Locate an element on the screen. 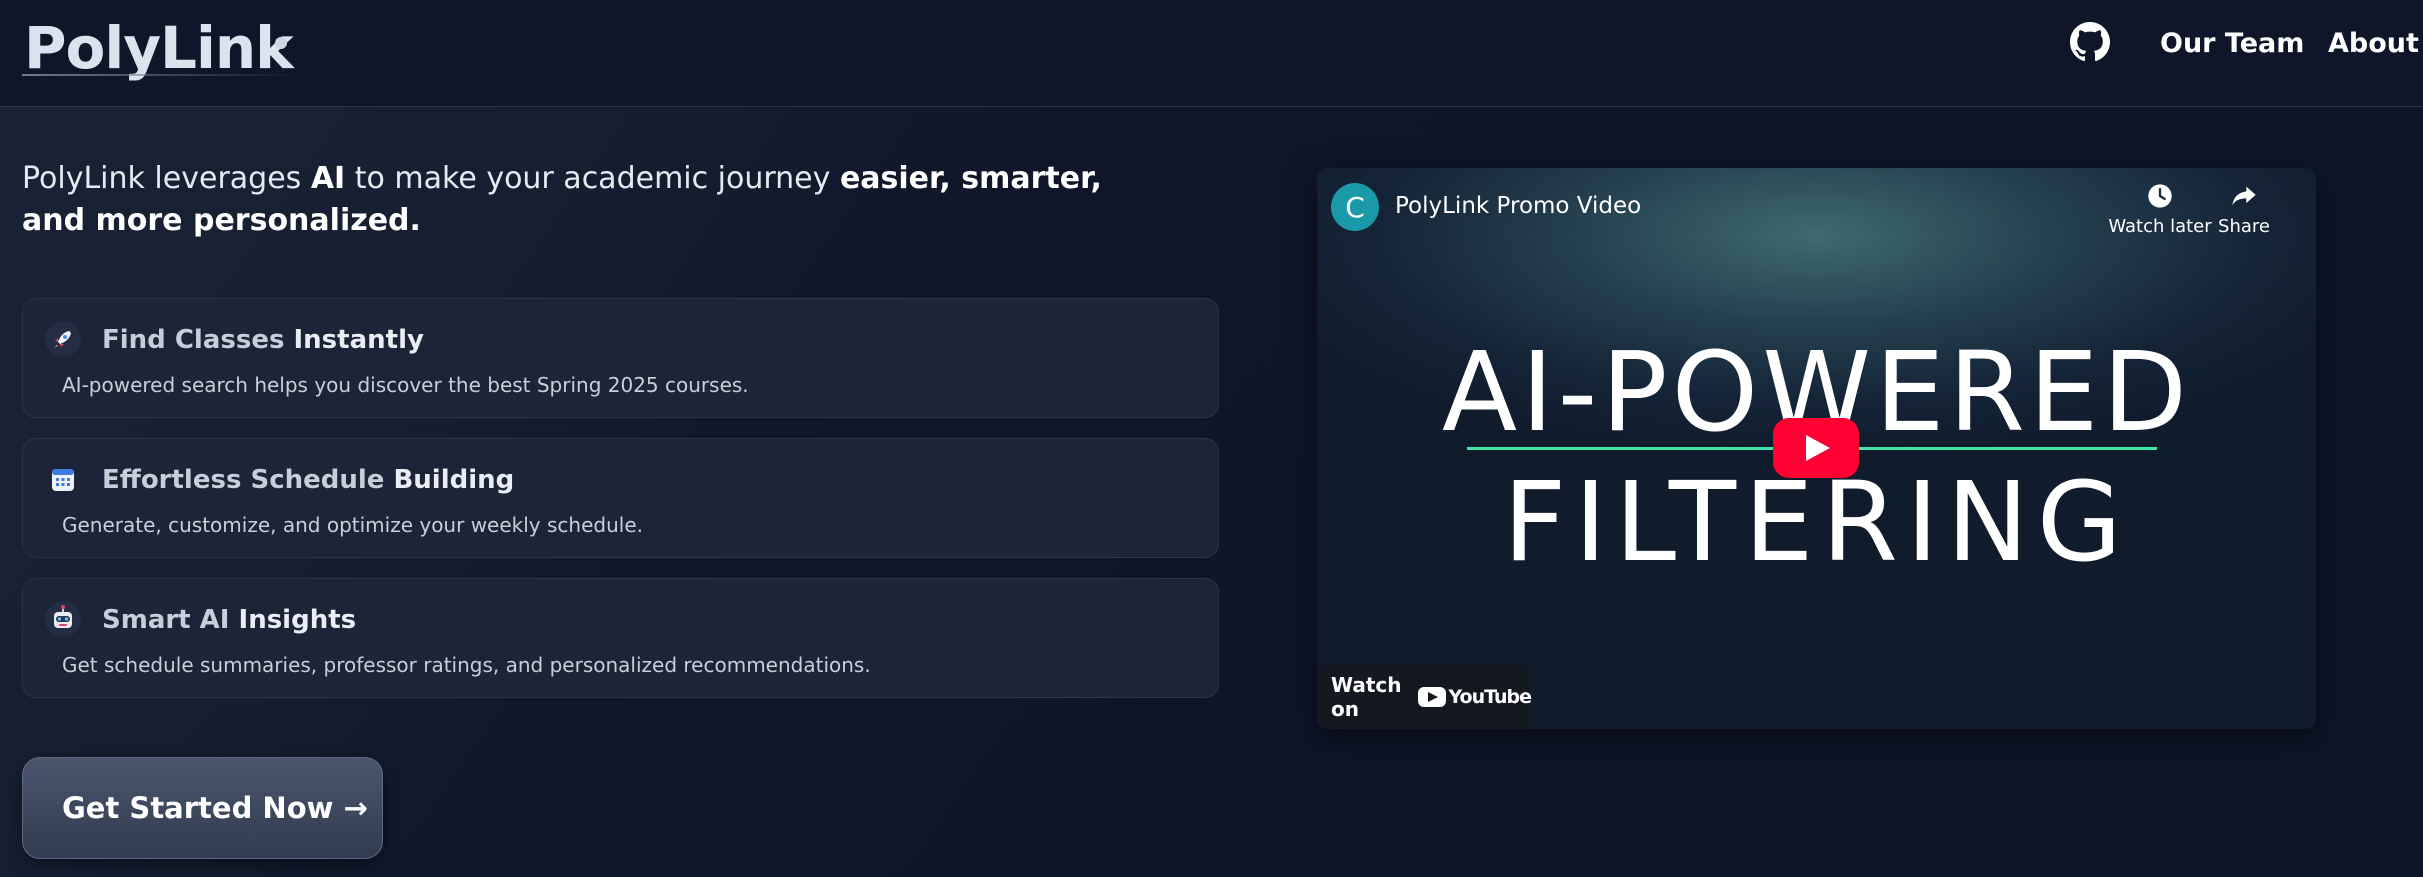 This screenshot has width=2423, height=877. top-nav: PolyLink Our Team About is located at coordinates (1211, 53).